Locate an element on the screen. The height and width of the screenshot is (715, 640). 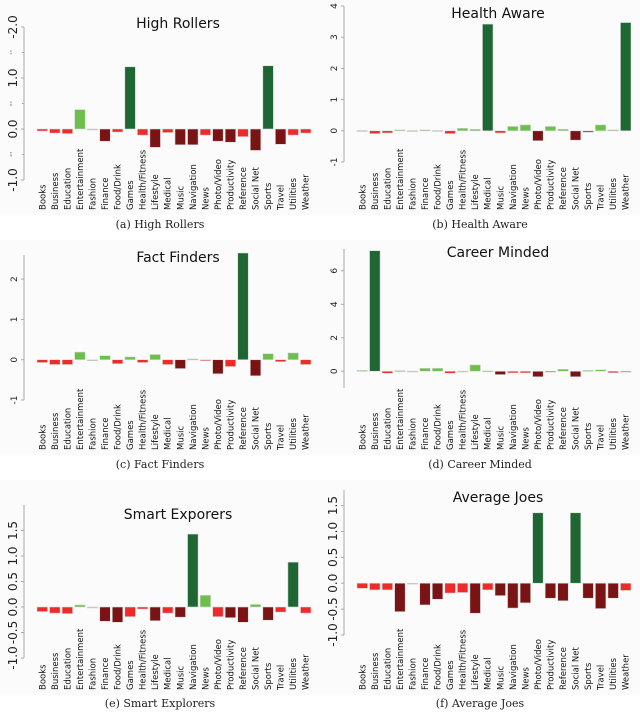
y-tick-label: 1.0 is located at coordinates (13, 77).